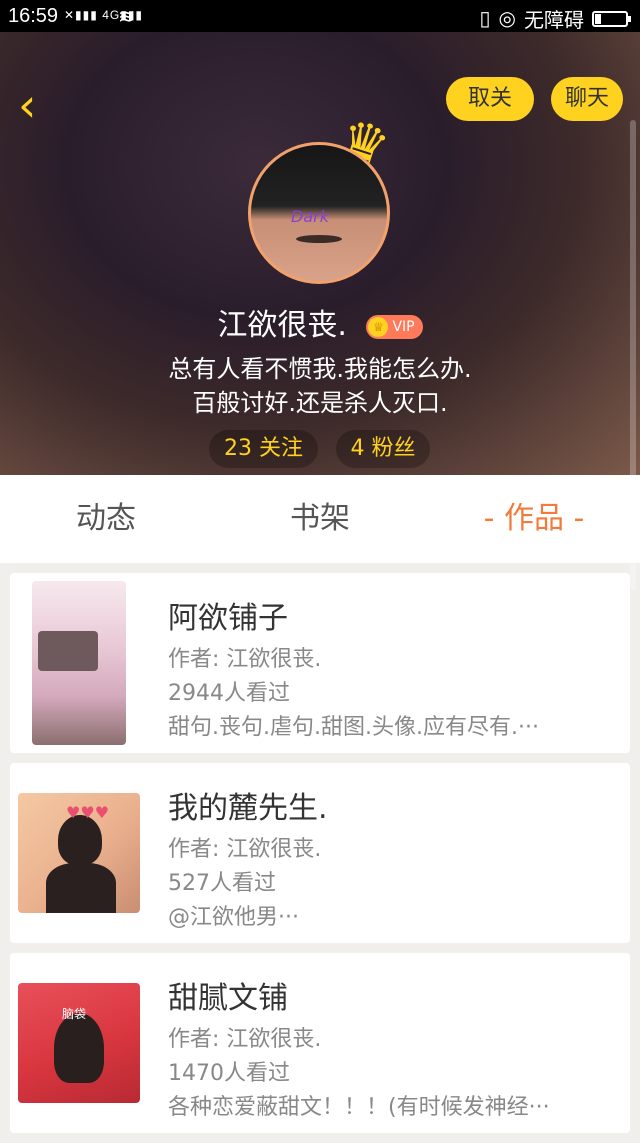 This screenshot has width=640, height=1143. I want to click on tab-works: - 作品 -, so click(534, 519).